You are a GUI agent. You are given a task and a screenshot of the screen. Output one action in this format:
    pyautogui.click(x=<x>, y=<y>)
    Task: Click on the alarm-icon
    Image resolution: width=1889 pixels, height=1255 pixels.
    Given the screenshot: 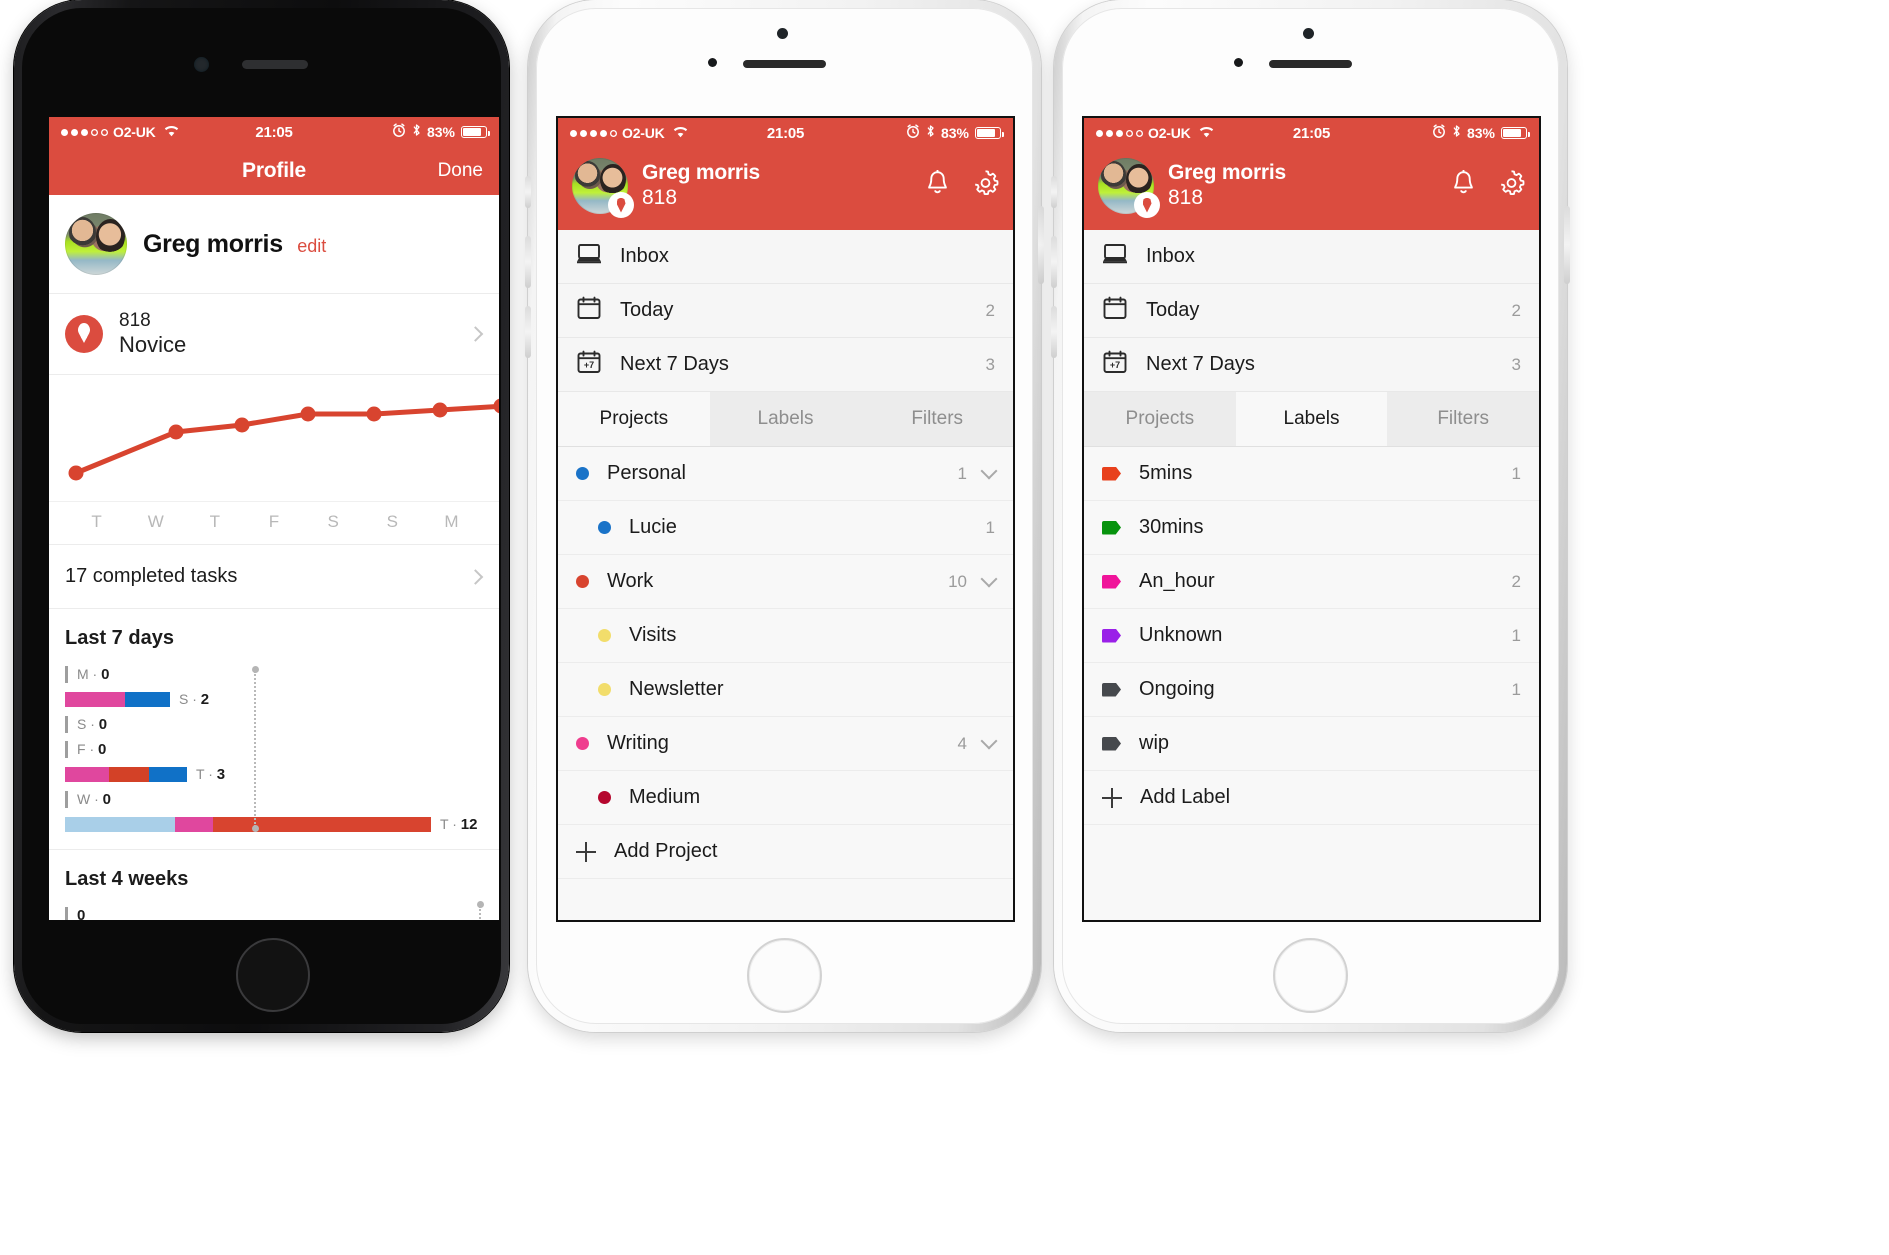 What is the action you would take?
    pyautogui.click(x=913, y=133)
    